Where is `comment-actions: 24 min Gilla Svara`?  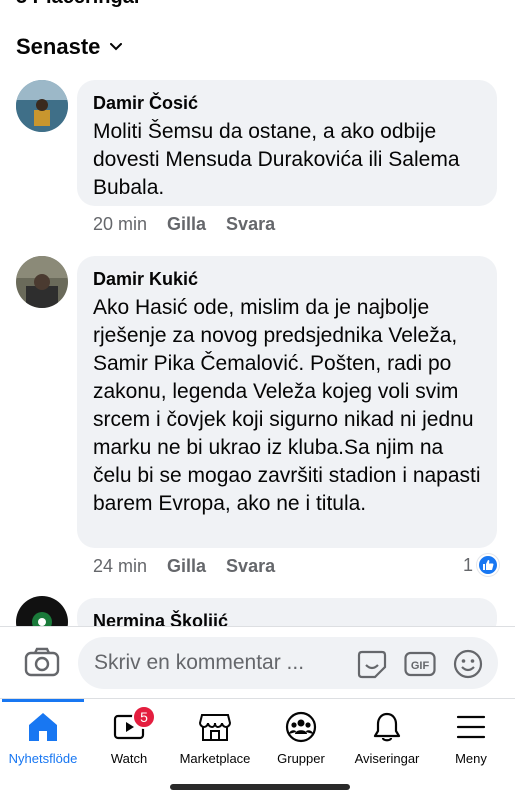 comment-actions: 24 min Gilla Svara is located at coordinates (184, 566).